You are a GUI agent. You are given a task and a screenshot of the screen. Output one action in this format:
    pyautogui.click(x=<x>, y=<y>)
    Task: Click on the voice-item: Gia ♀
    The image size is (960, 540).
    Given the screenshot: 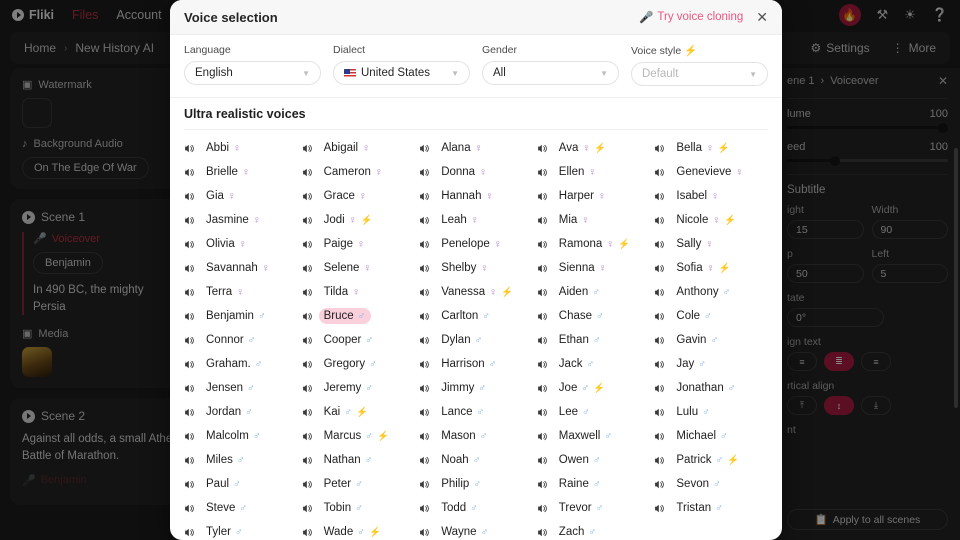 What is the action you would take?
    pyautogui.click(x=241, y=196)
    